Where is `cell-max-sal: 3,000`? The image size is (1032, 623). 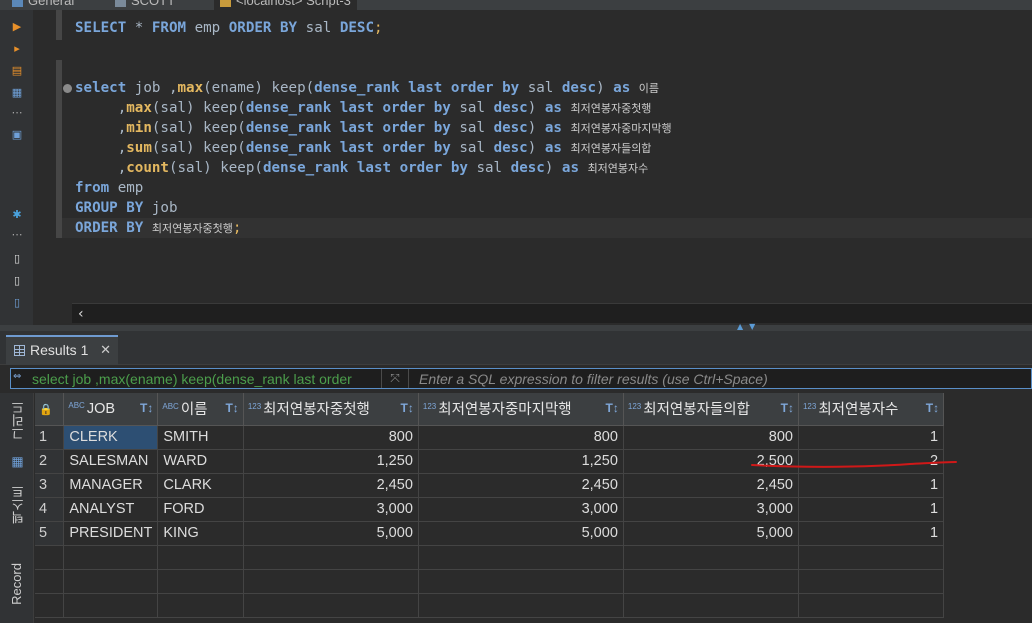 cell-max-sal: 3,000 is located at coordinates (331, 509).